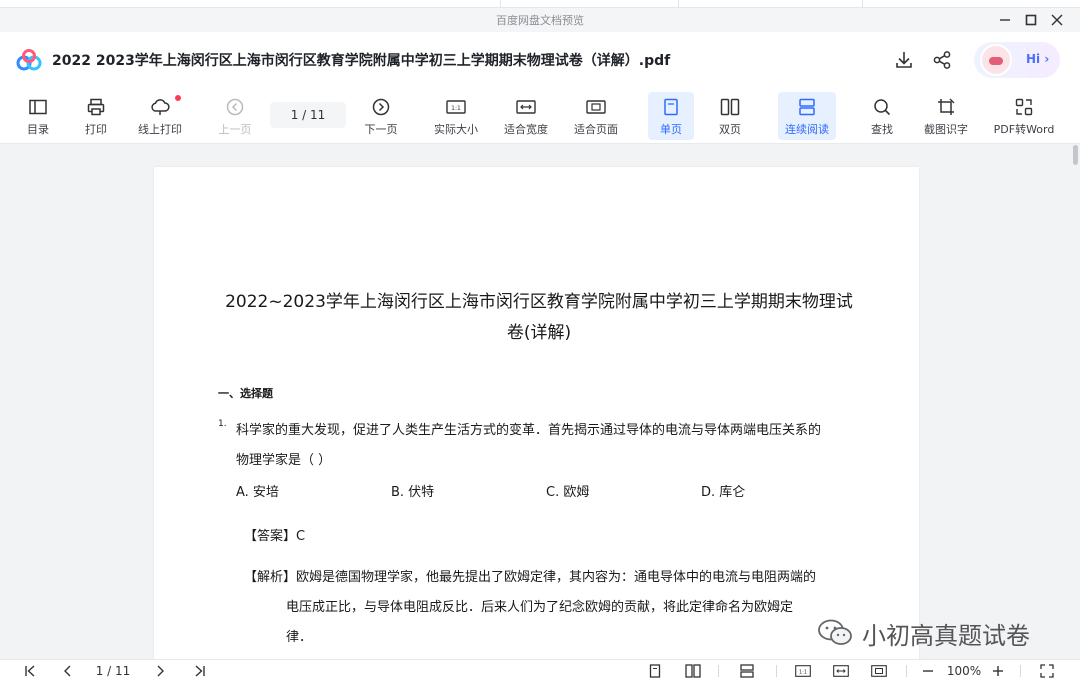  Describe the element at coordinates (1075, 402) in the screenshot. I see `vertical-scrollbar` at that location.